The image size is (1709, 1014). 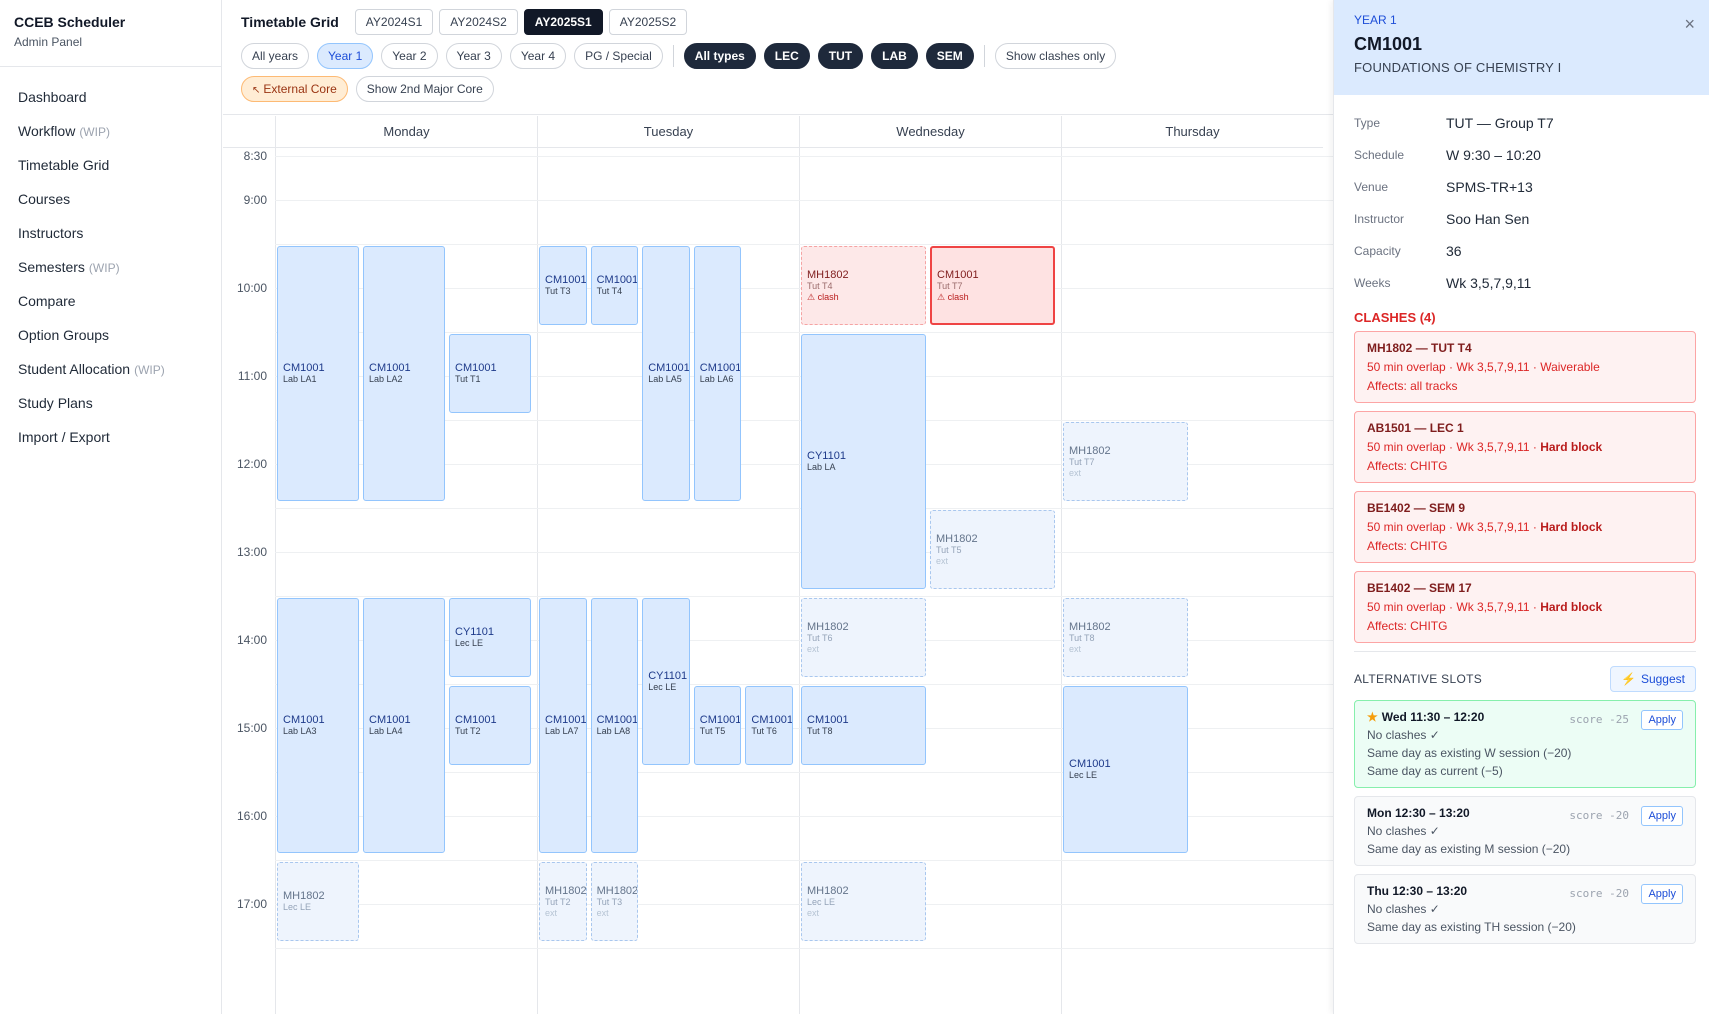 I want to click on detail-label: Schedule, so click(x=1379, y=155).